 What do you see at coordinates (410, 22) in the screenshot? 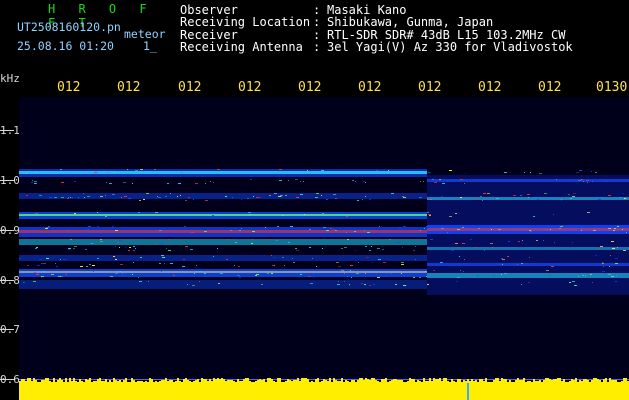
I see `meta-value: Shibukawa, Gunma, Japan` at bounding box center [410, 22].